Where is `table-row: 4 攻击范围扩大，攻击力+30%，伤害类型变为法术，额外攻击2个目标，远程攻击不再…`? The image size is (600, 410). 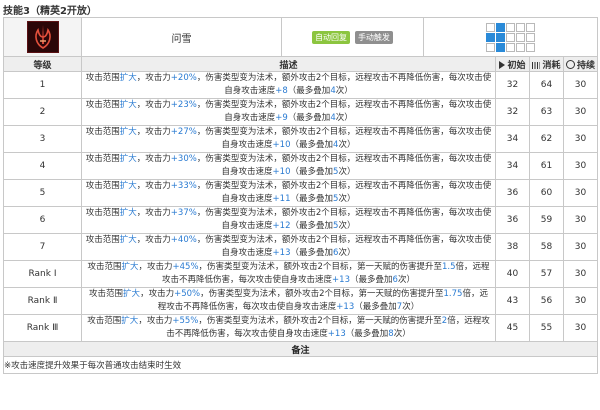 table-row: 4 攻击范围扩大，攻击力+30%，伤害类型变为法术，额外攻击2个目标，远程攻击不再… is located at coordinates (300, 166).